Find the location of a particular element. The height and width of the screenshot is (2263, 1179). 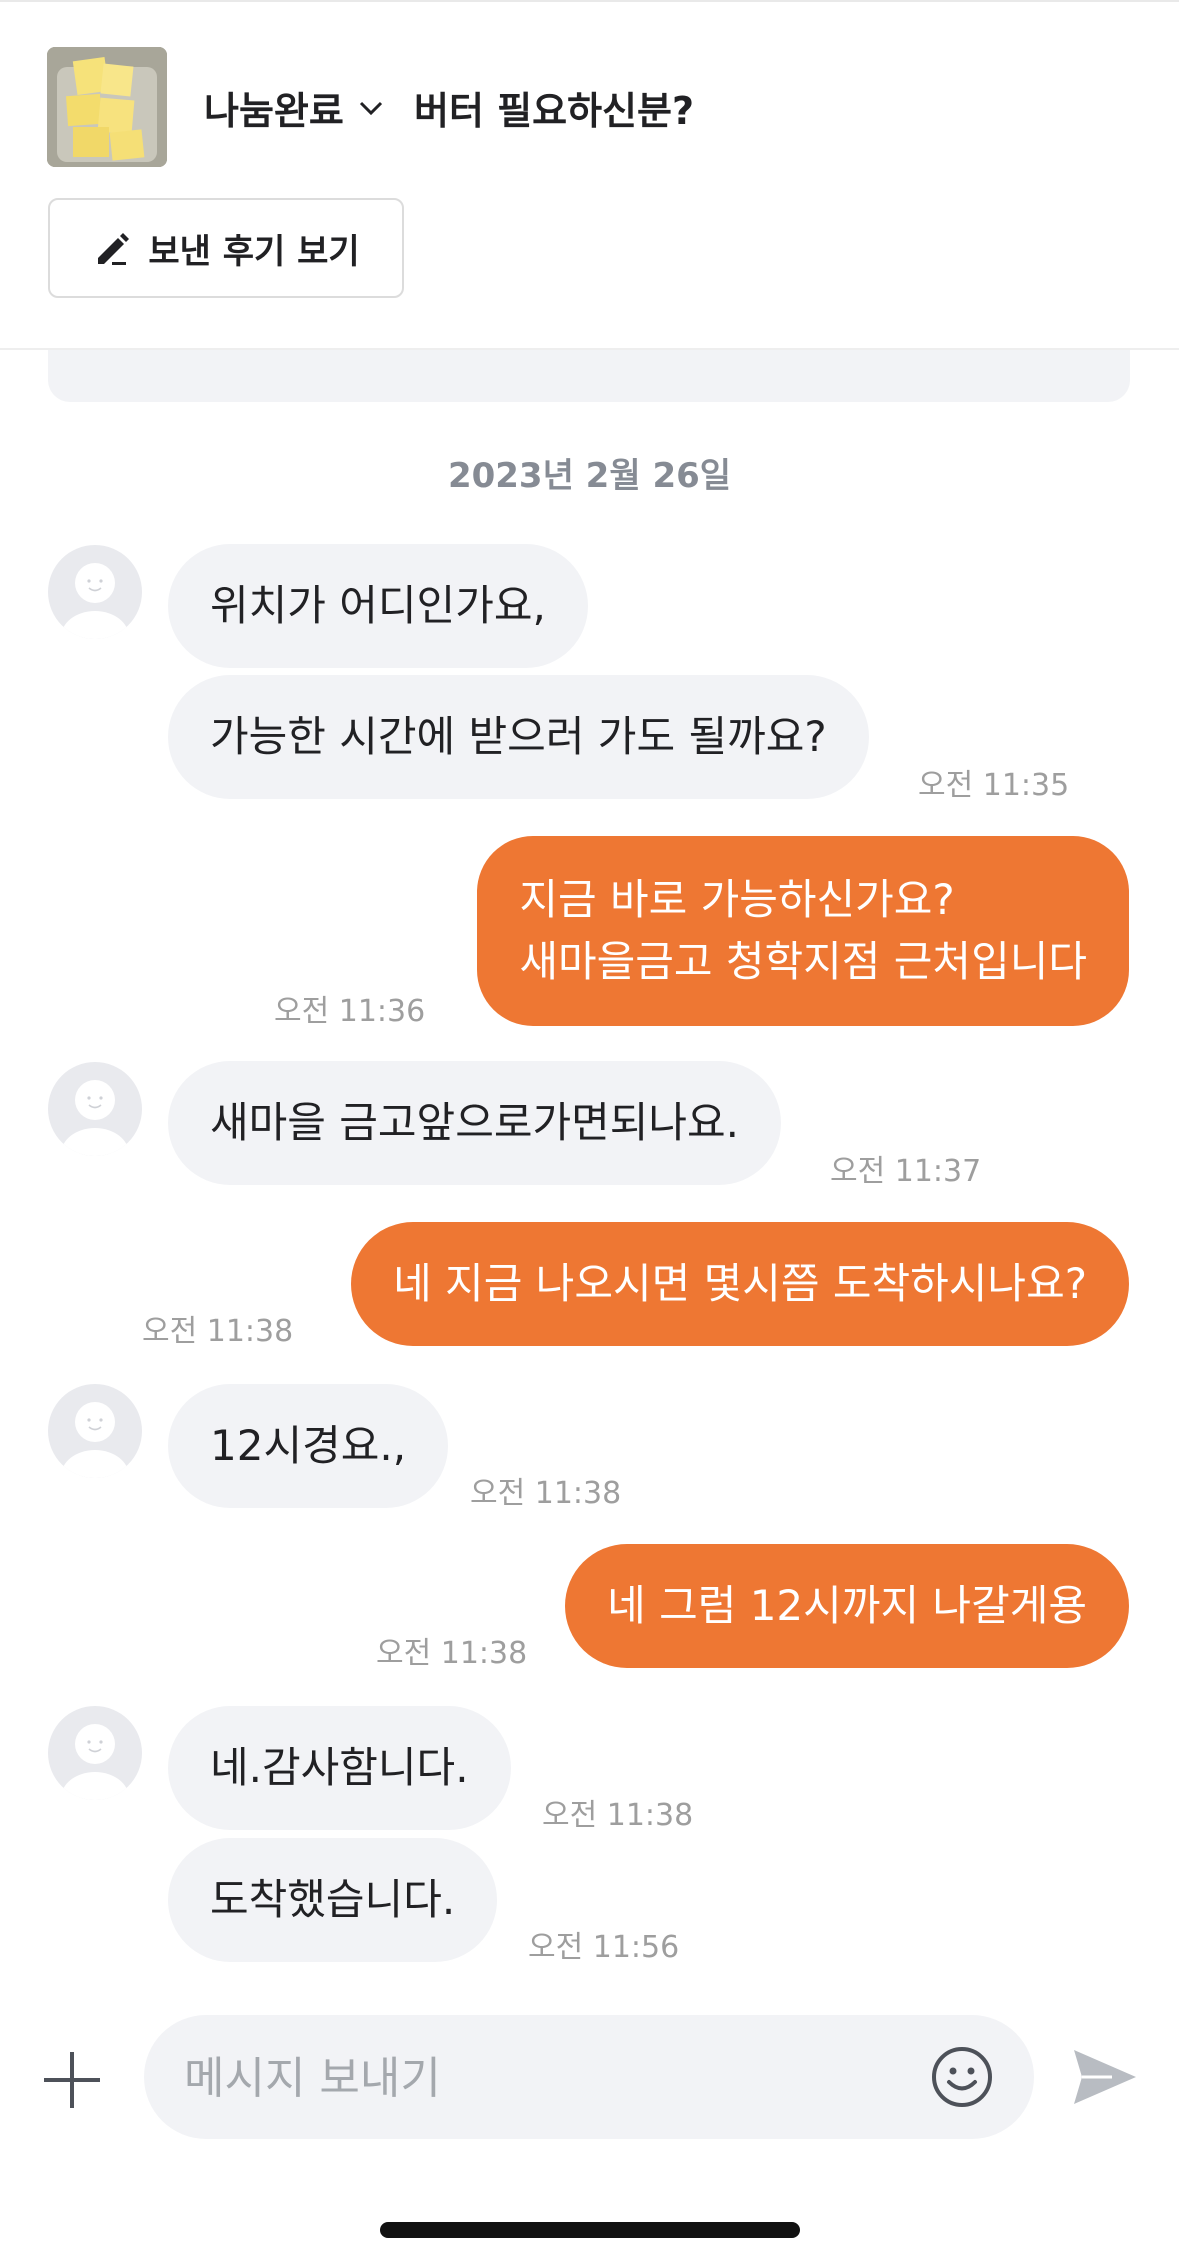

date-divider: 2023년 2월 26일 is located at coordinates (589, 476).